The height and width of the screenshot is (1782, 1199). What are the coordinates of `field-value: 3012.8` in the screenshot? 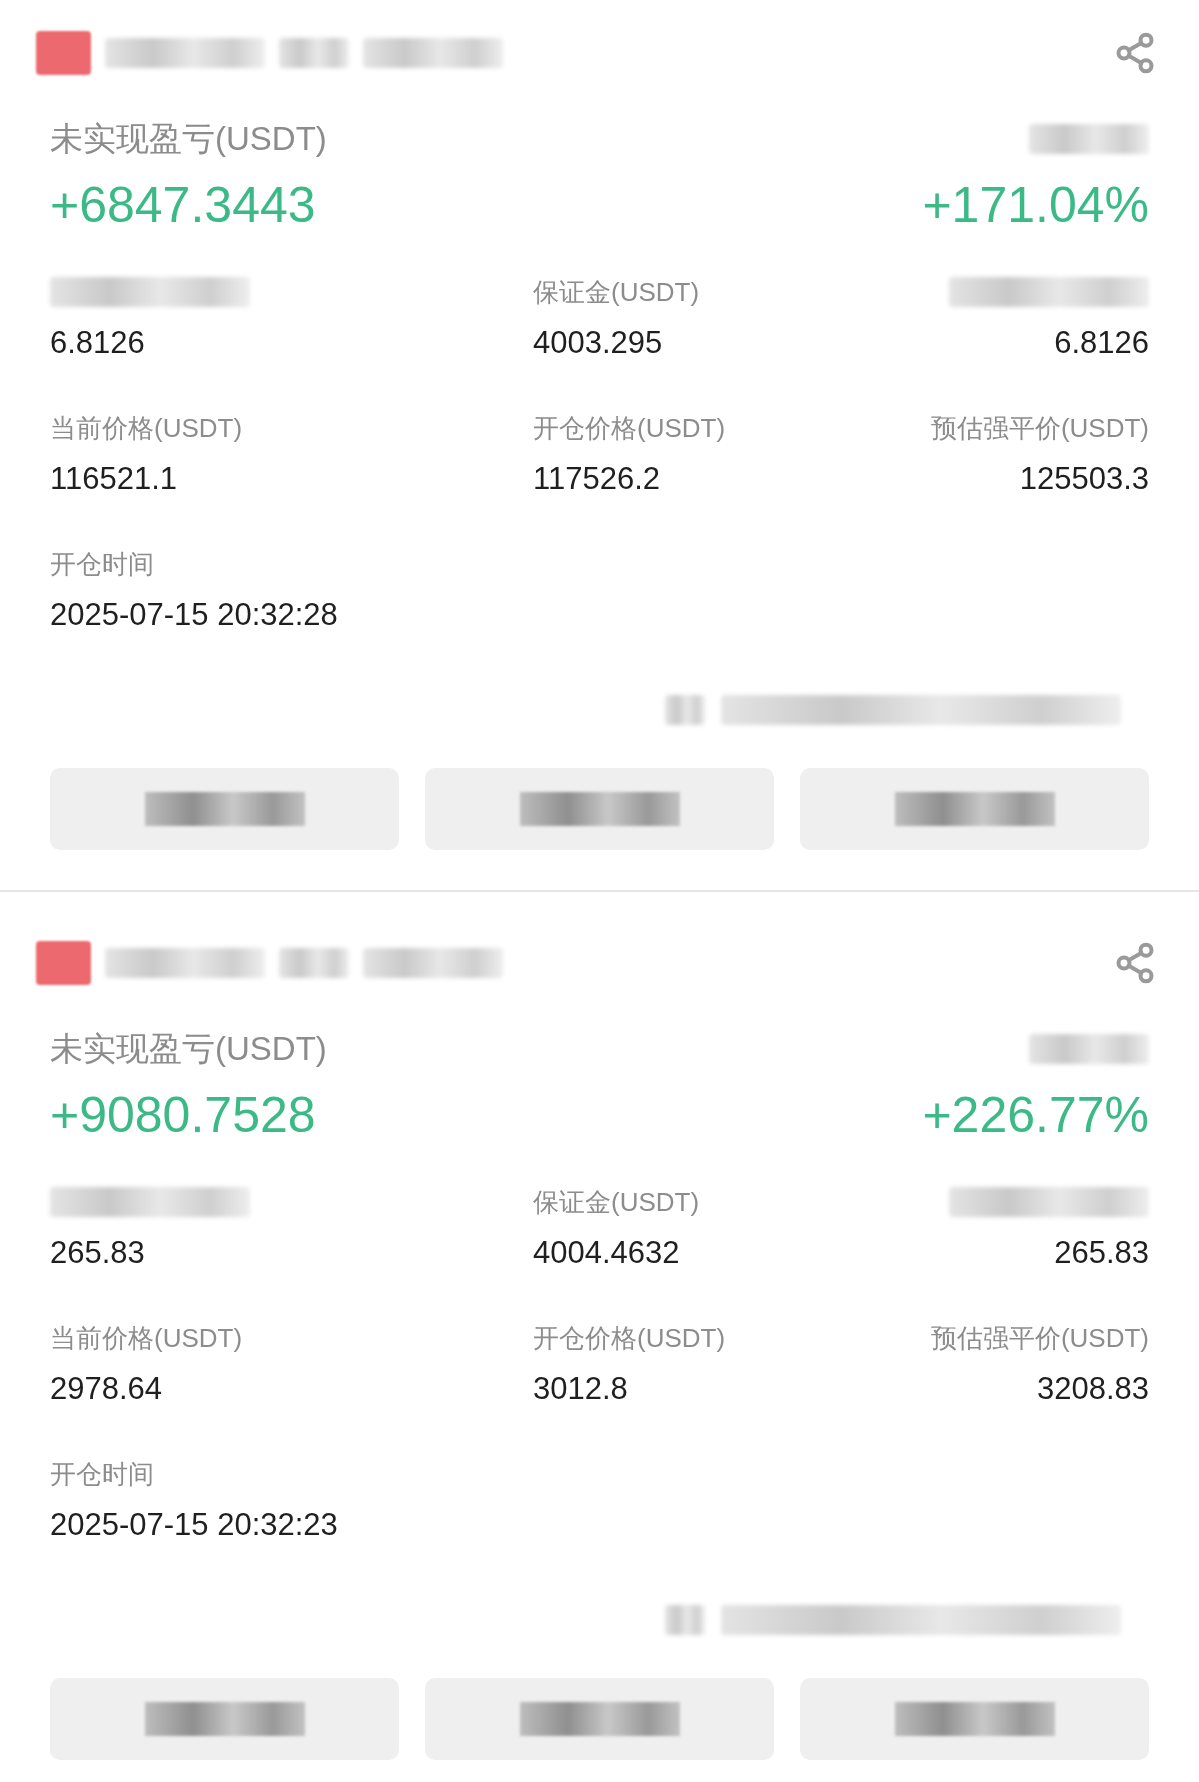 It's located at (580, 1388).